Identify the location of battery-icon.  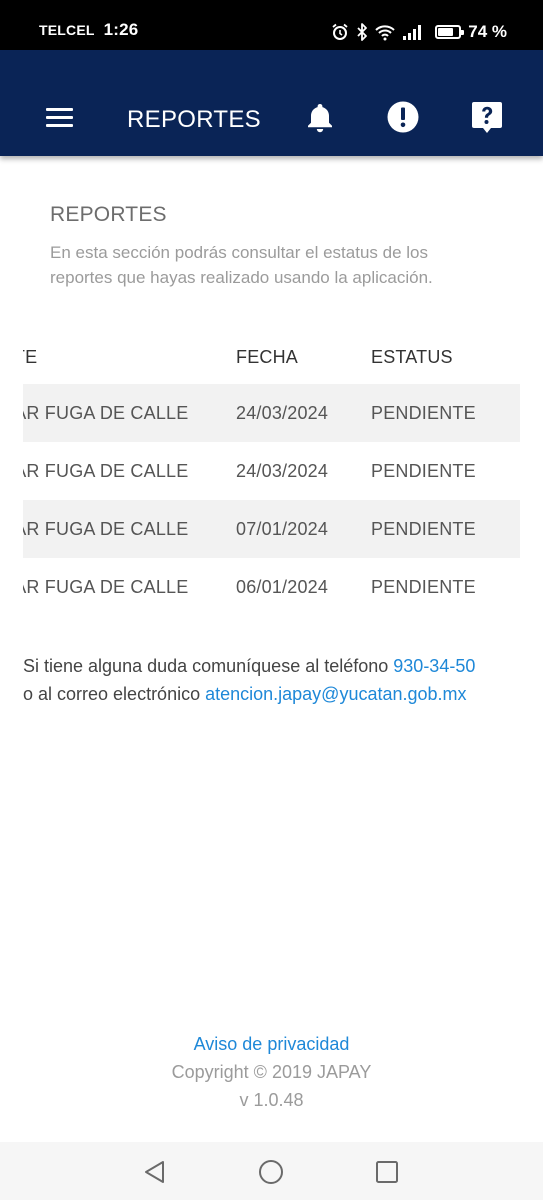
(450, 32).